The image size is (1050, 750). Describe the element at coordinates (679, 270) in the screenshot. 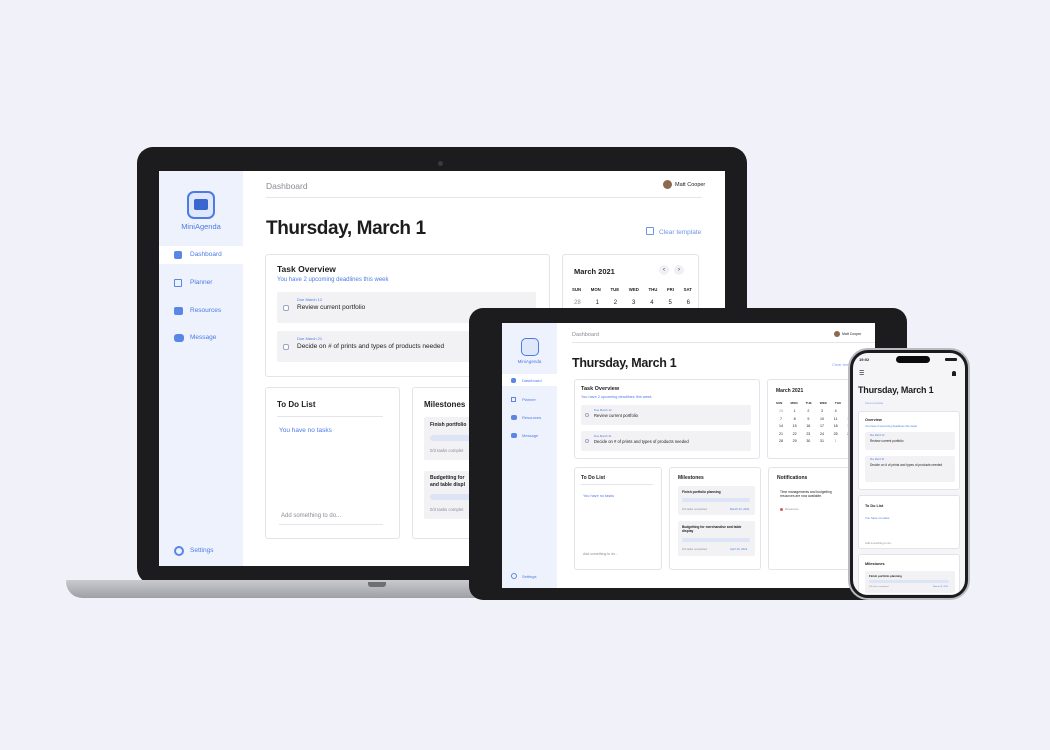

I see `next-month-button: ›` at that location.